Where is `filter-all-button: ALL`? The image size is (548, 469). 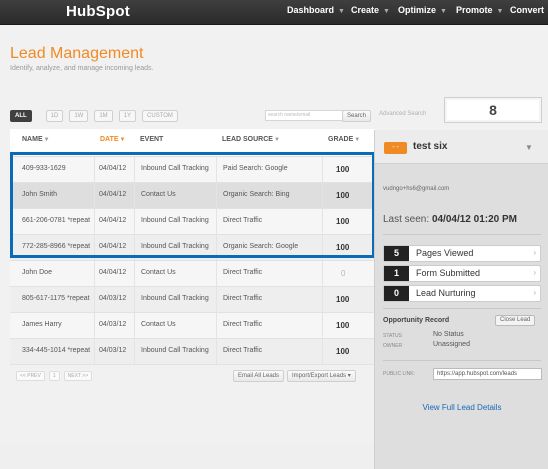
filter-all-button: ALL is located at coordinates (21, 116).